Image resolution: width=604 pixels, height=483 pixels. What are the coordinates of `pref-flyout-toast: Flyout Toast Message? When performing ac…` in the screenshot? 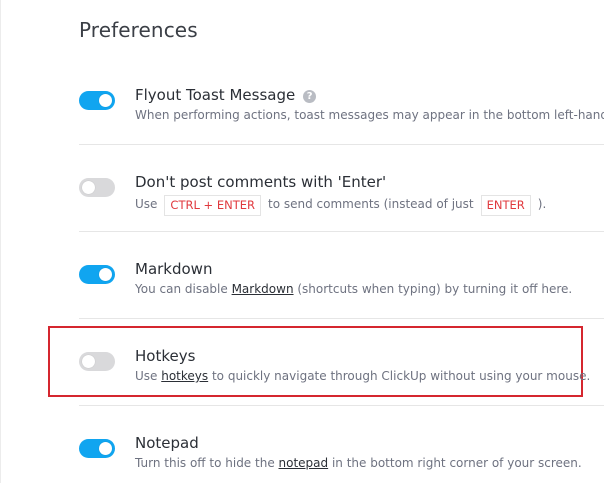 It's located at (341, 114).